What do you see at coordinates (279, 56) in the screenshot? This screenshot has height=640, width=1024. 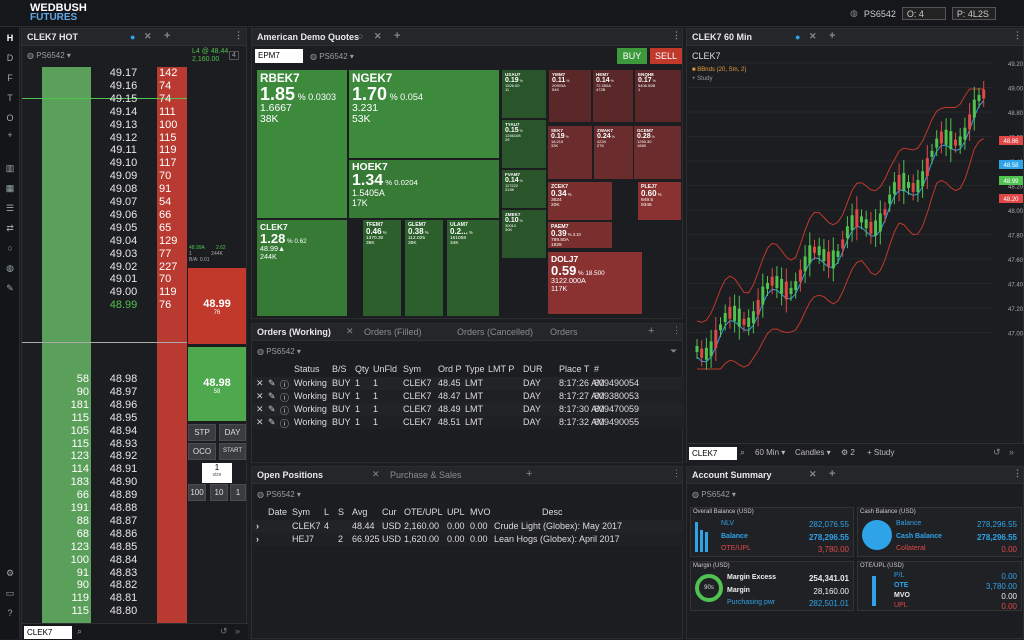 I see `quotes-symbol-input: EPM7` at bounding box center [279, 56].